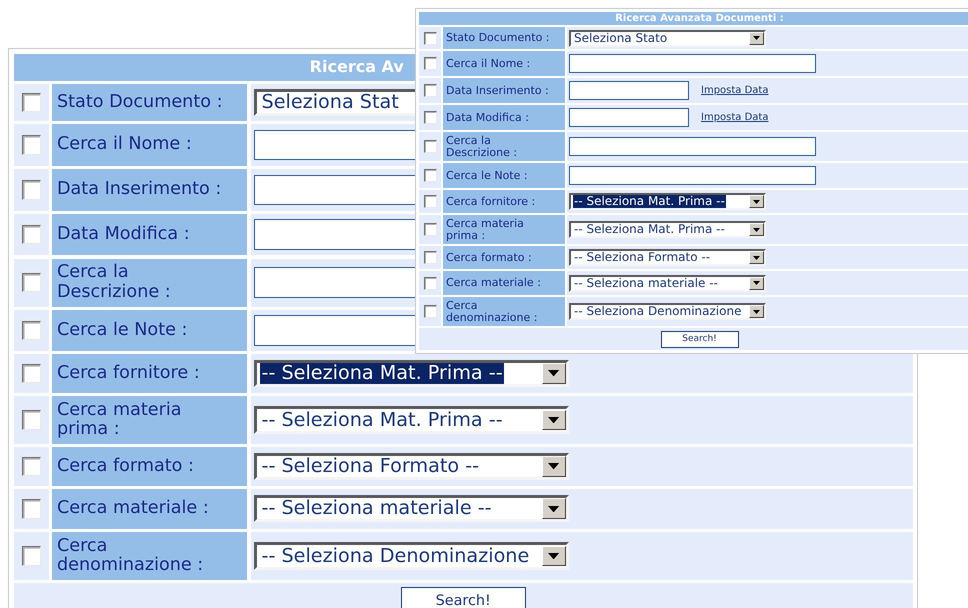 This screenshot has height=608, width=968. Describe the element at coordinates (693, 18) in the screenshot. I see `form-title: Ricerca Avanzata Documenti :` at that location.